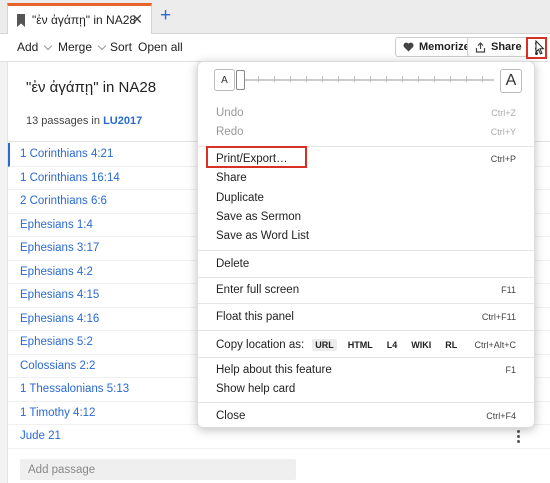  I want to click on open-all-button: Open all, so click(160, 47).